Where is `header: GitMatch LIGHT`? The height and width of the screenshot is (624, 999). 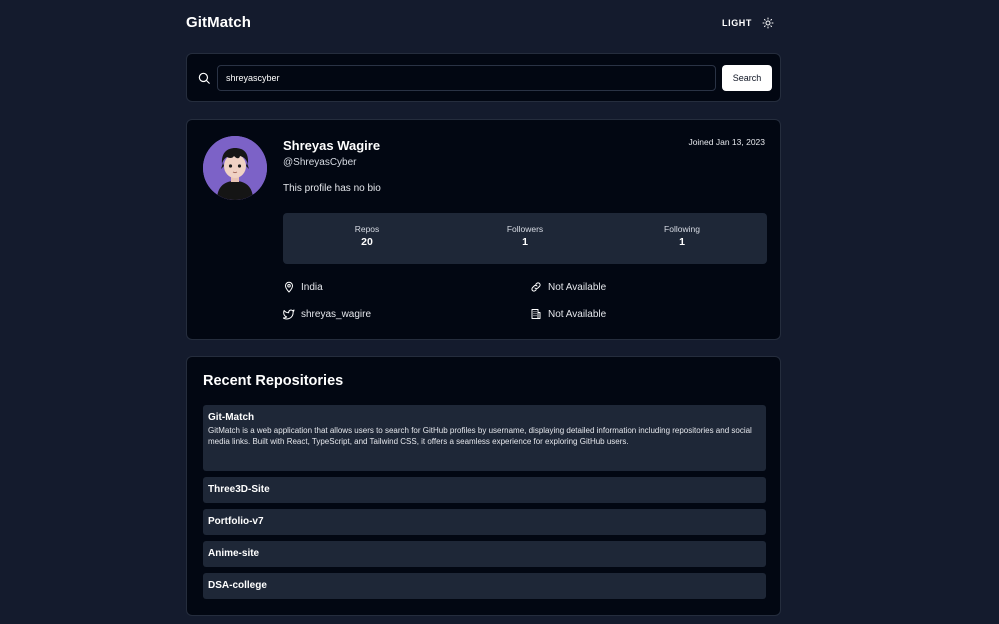
header: GitMatch LIGHT is located at coordinates (484, 25).